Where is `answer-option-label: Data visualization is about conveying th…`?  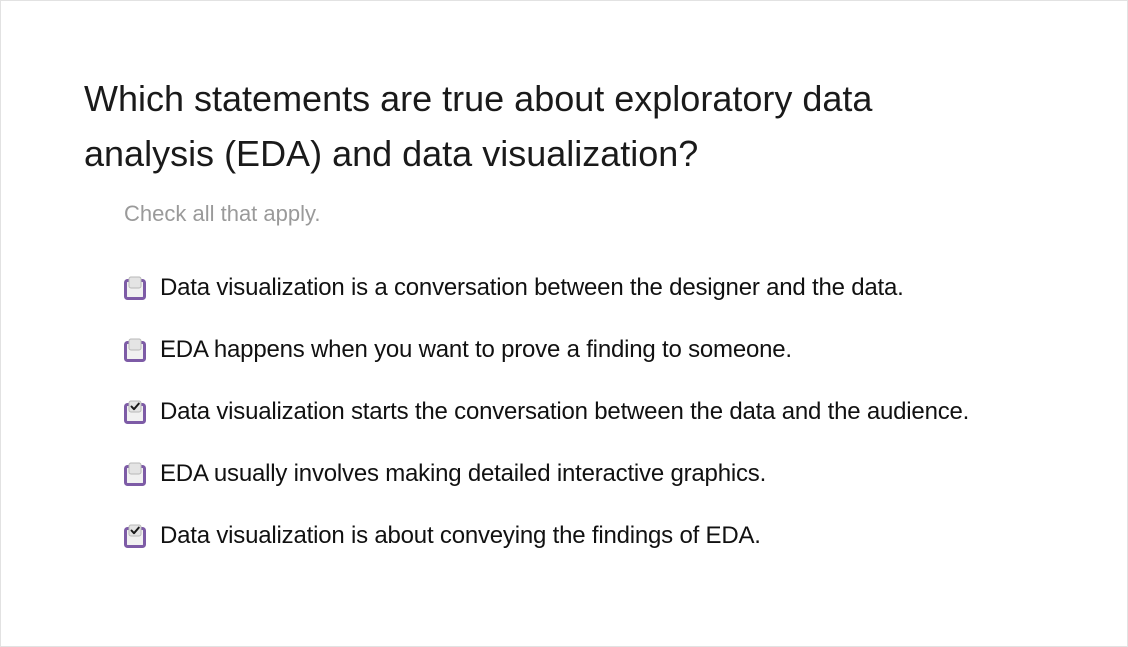
answer-option-label: Data visualization is about conveying th… is located at coordinates (460, 535).